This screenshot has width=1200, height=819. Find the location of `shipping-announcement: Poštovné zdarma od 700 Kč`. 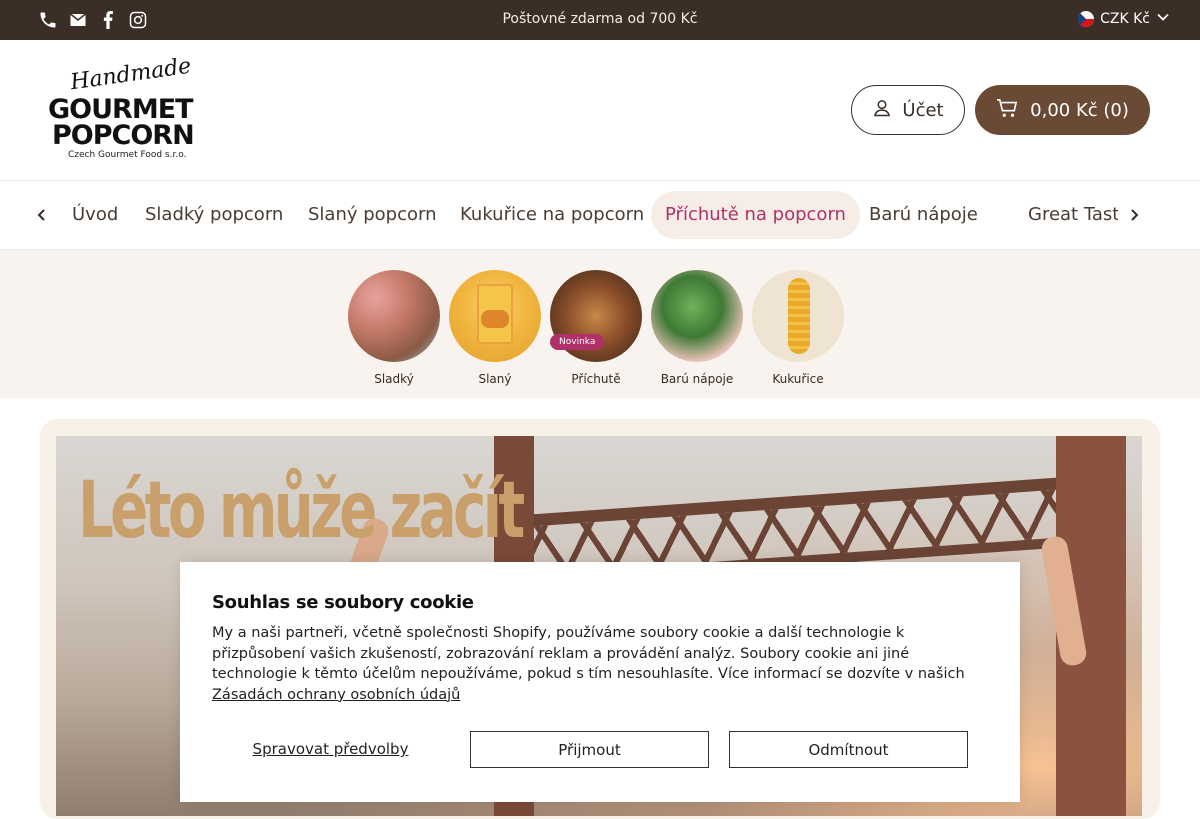

shipping-announcement: Poštovné zdarma od 700 Kč is located at coordinates (600, 19).